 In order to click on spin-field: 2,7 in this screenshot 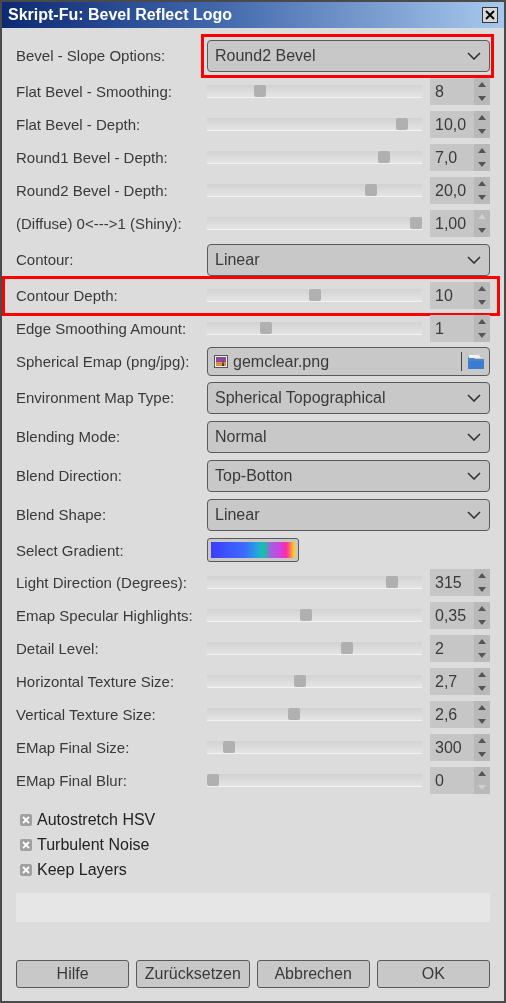, I will do `click(460, 681)`.